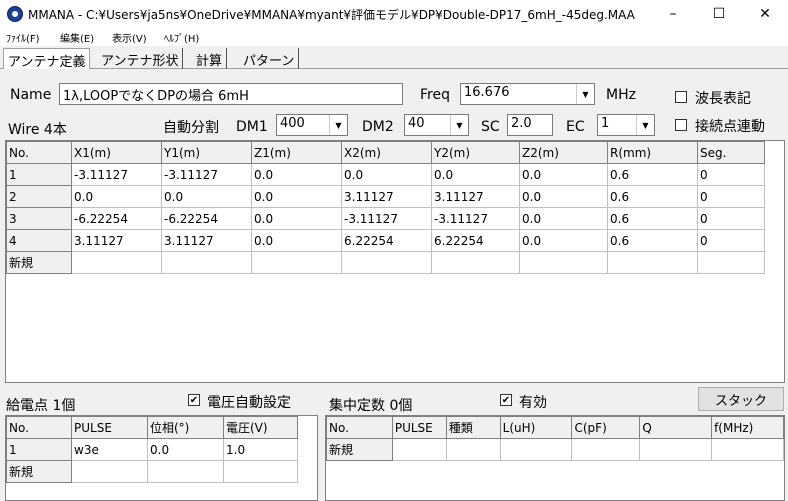 Image resolution: width=788 pixels, height=501 pixels. I want to click on feed-table-header: No. PULSE 位相(°) 電圧(V), so click(152, 427).